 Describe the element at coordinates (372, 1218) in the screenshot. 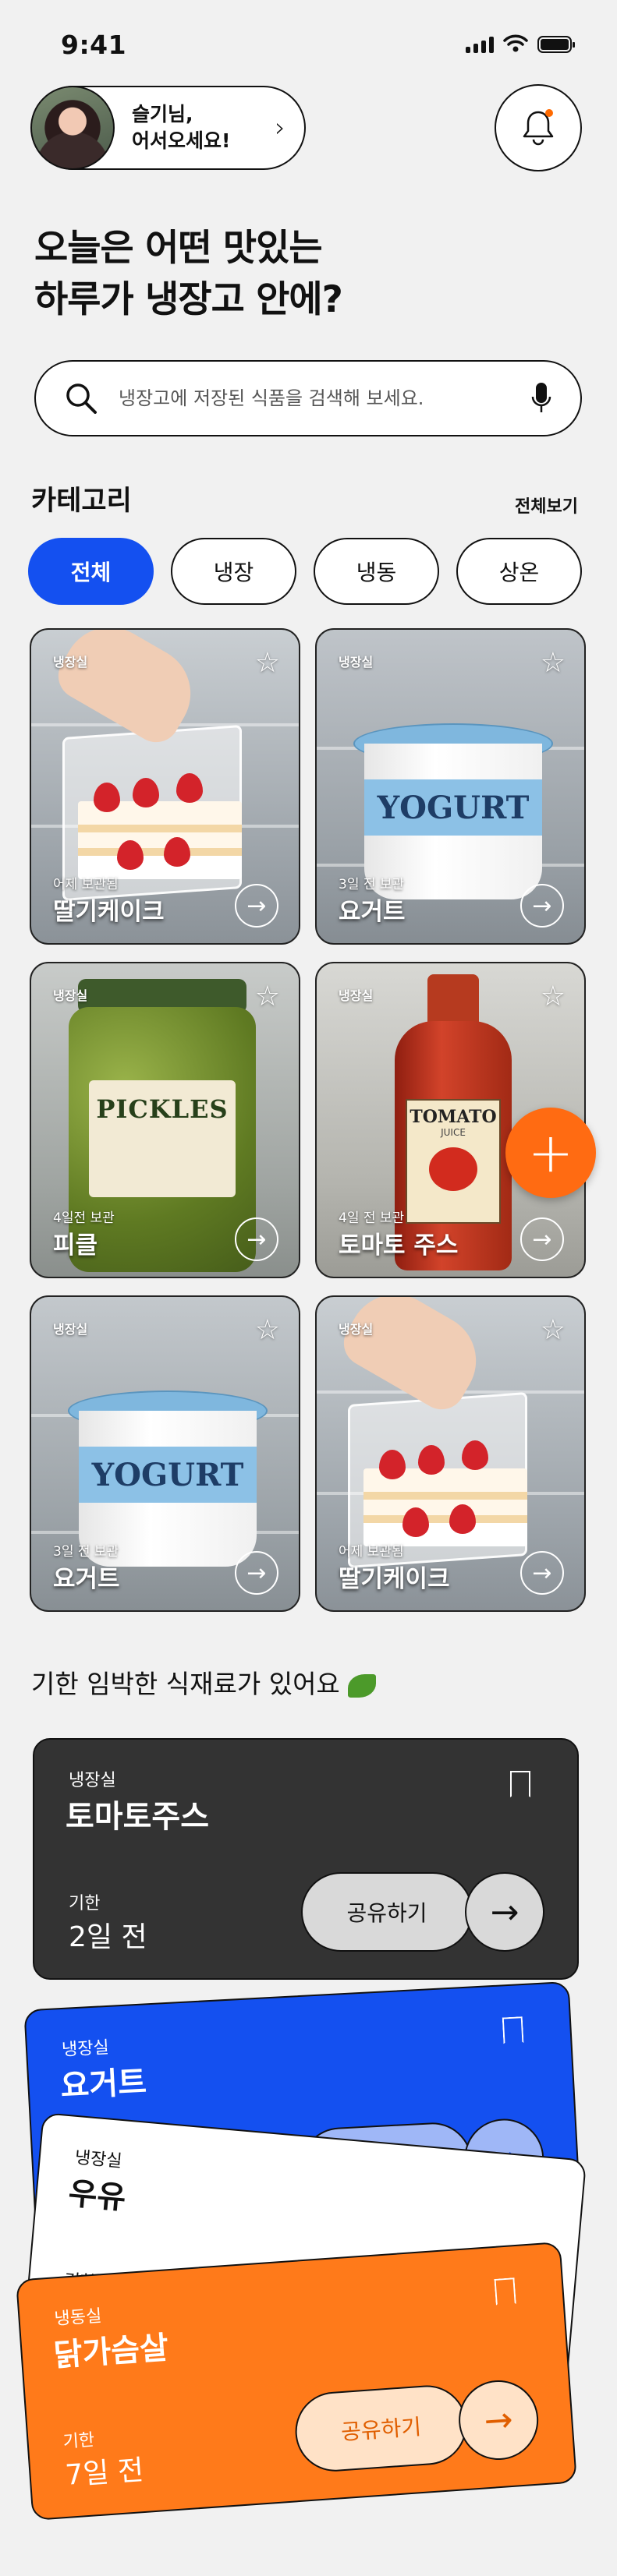

I see `food-kept-date: 4일 전 보관` at that location.